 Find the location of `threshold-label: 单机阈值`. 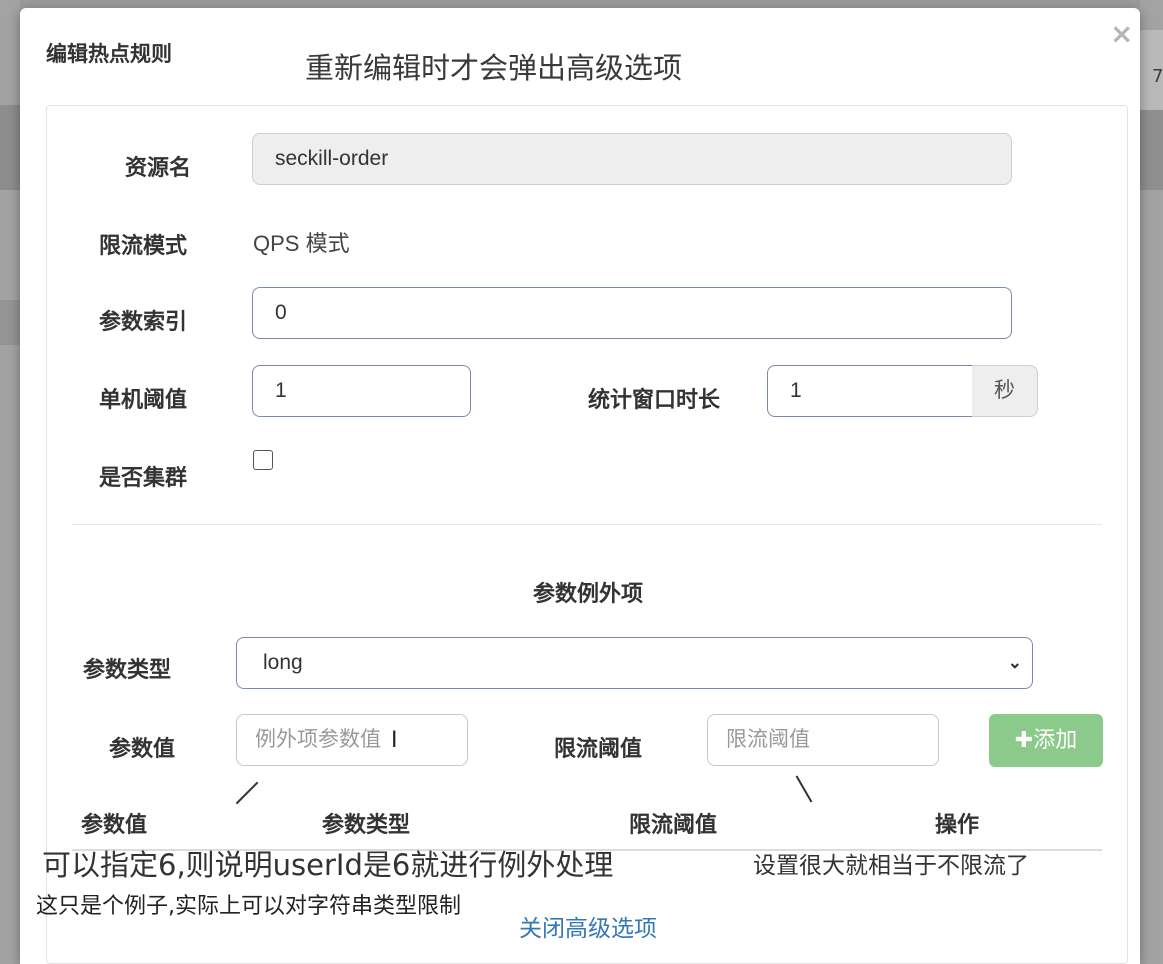

threshold-label: 单机阈值 is located at coordinates (143, 400).